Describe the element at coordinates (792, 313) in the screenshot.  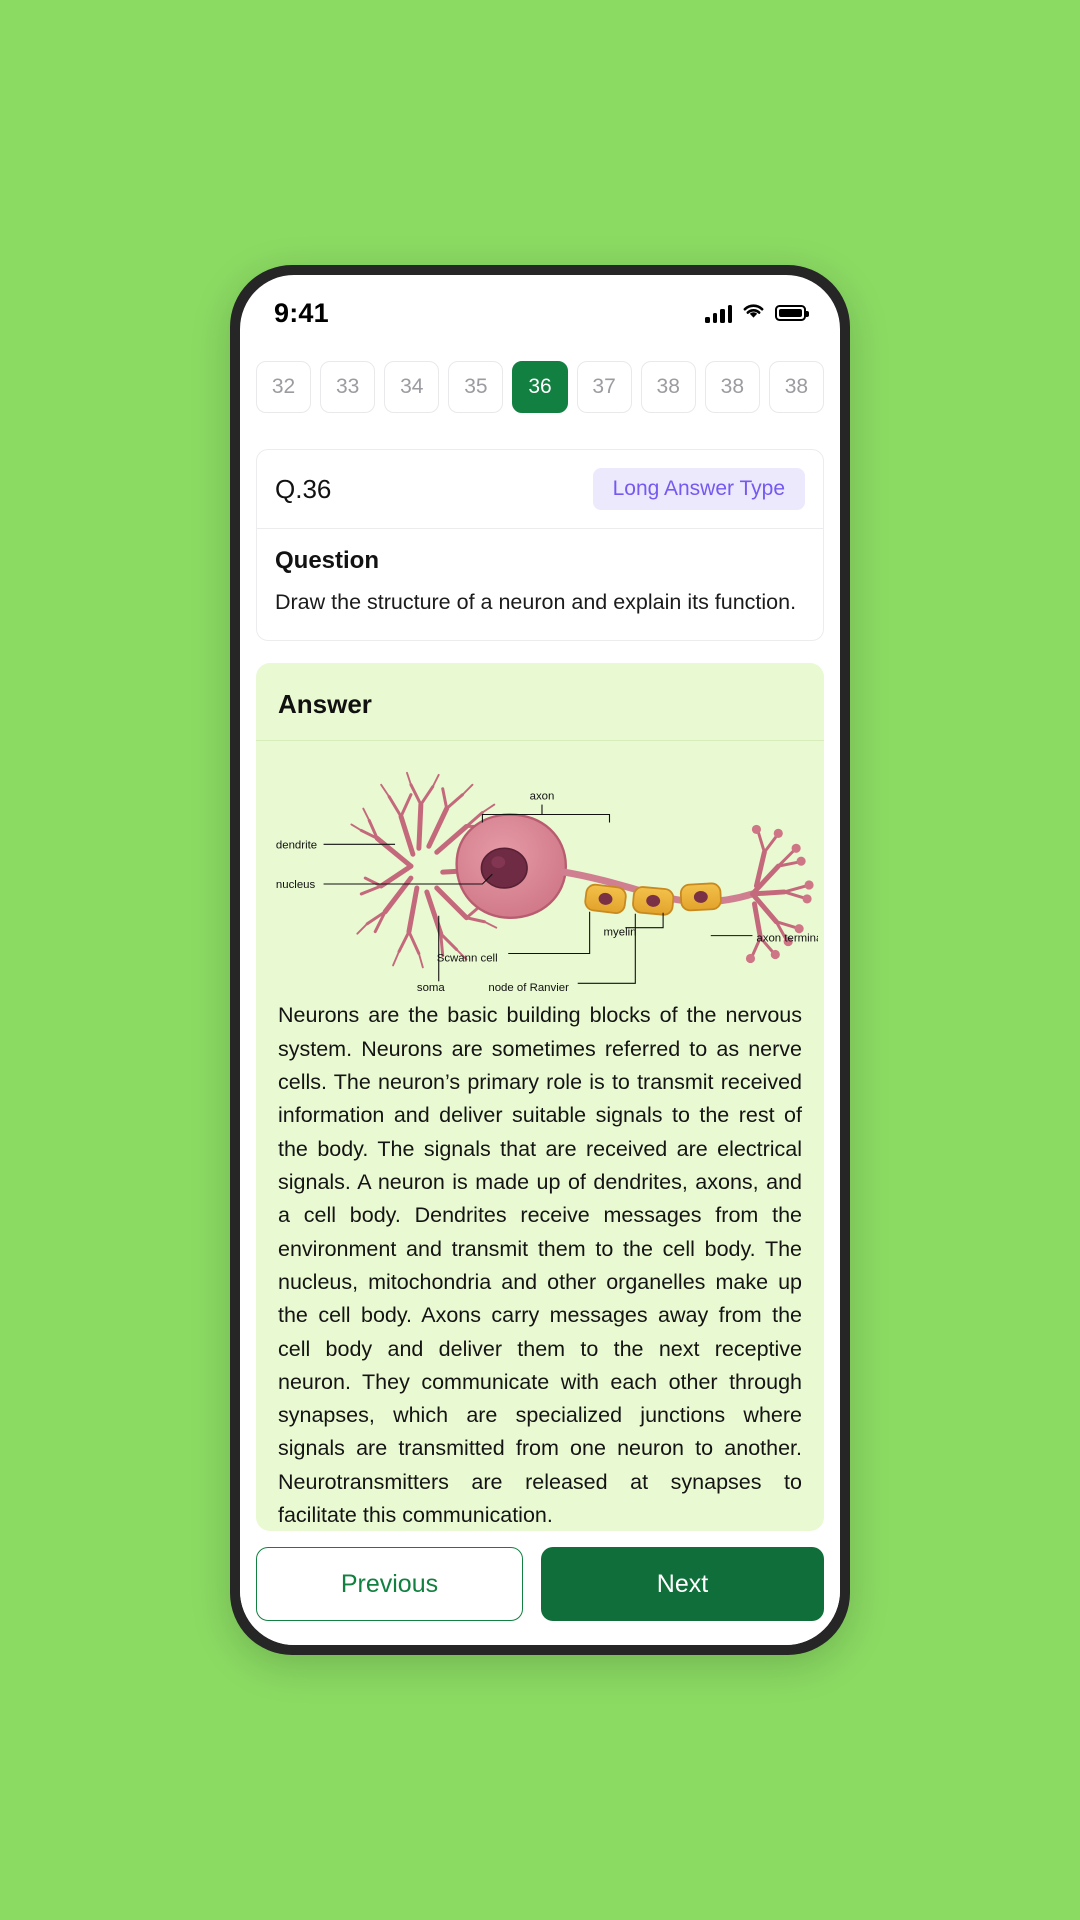
I see `battery-icon` at that location.